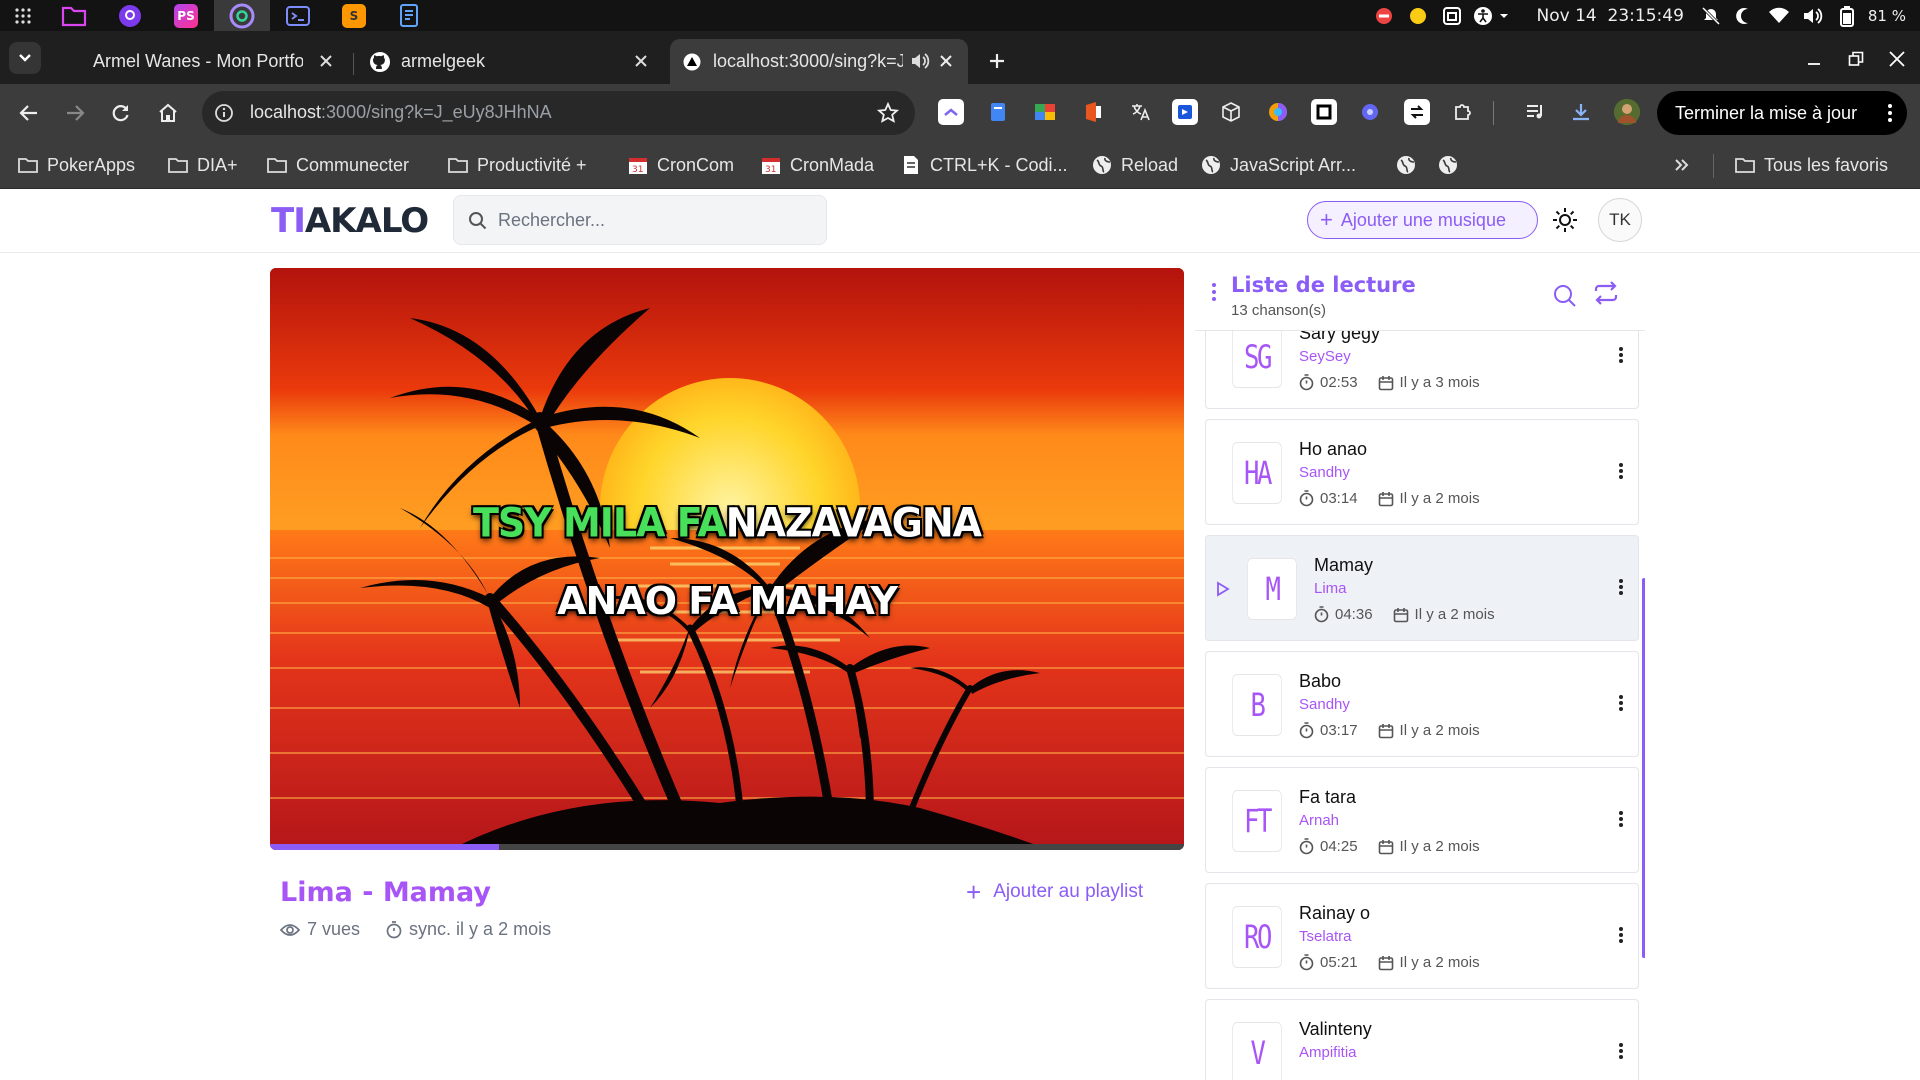  Describe the element at coordinates (1370, 112) in the screenshot. I see `gear-extension-icon` at that location.